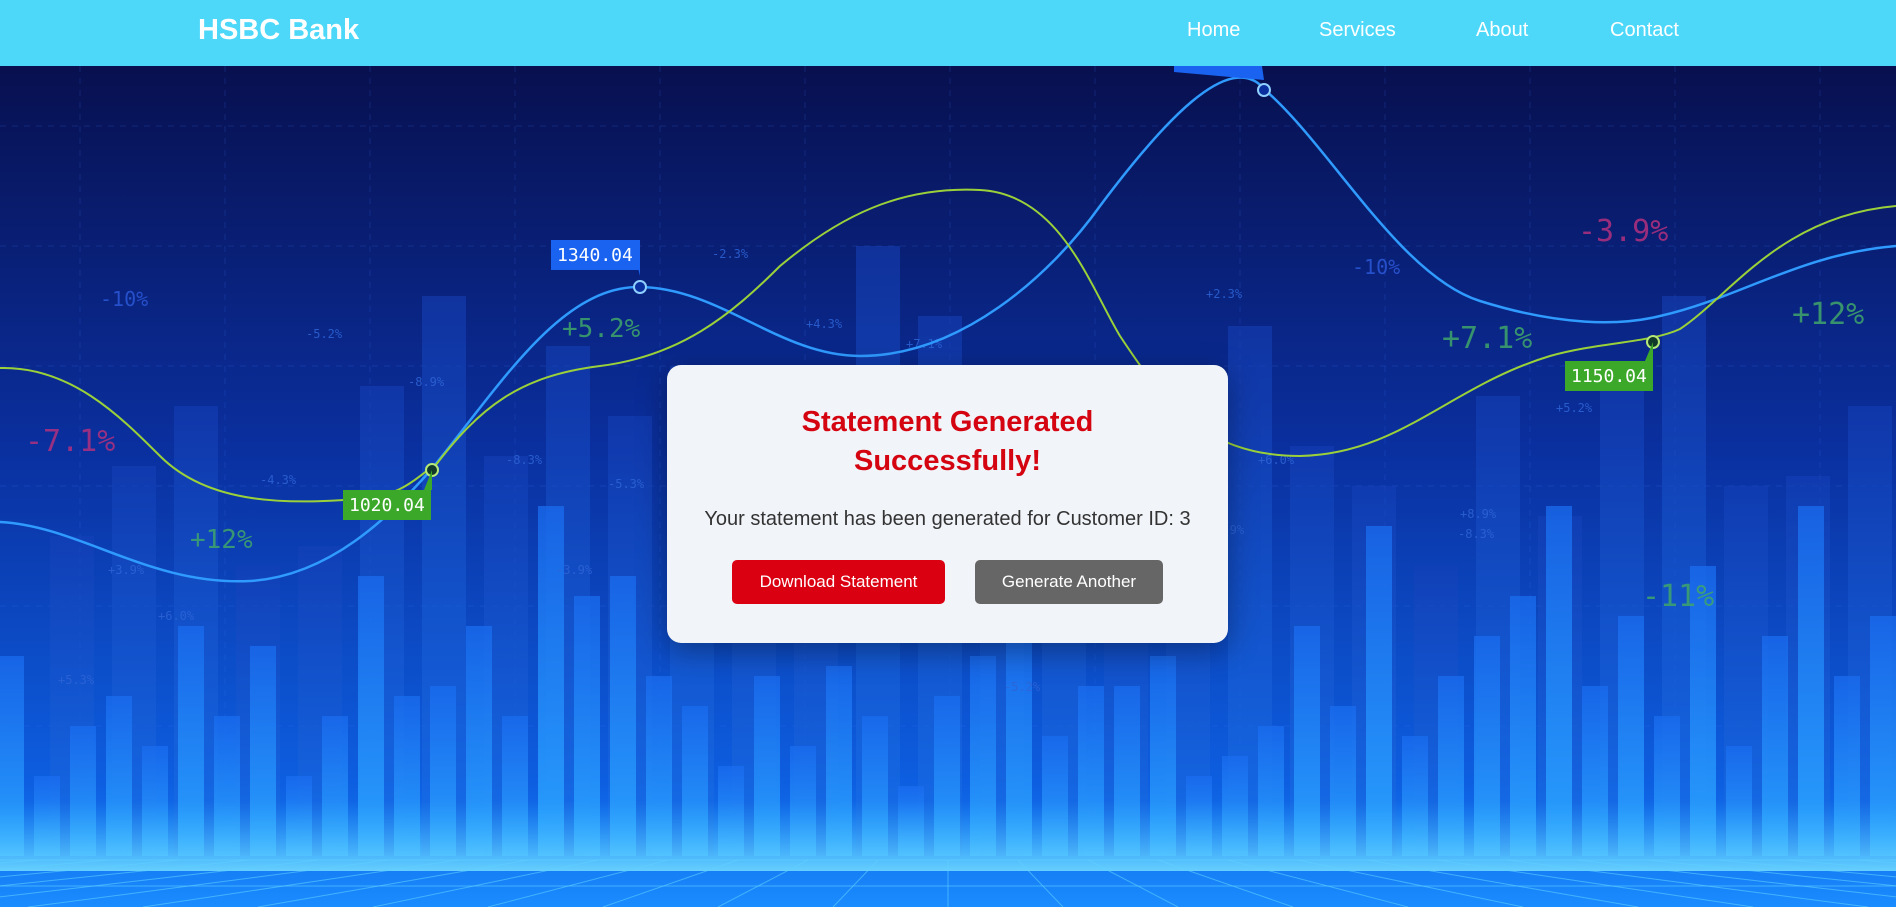  Describe the element at coordinates (595, 255) in the screenshot. I see `price-tag-label: 1340.04` at that location.